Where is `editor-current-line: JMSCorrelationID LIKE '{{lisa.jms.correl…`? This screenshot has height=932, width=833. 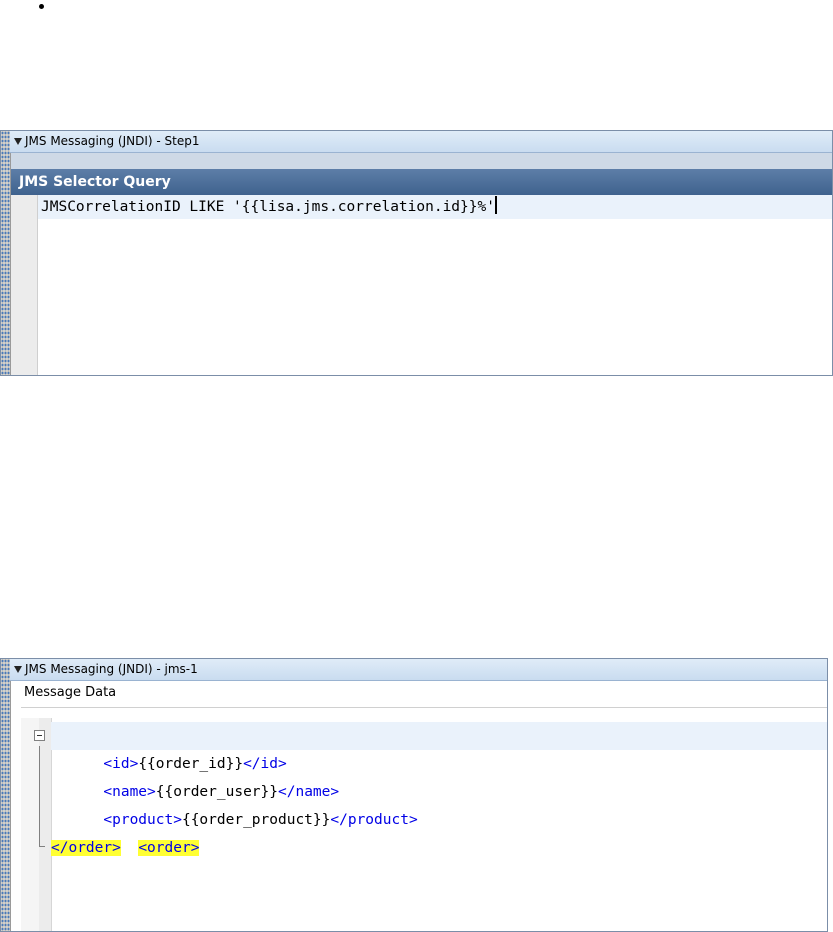 editor-current-line: JMSCorrelationID LIKE '{{lisa.jms.correl… is located at coordinates (435, 207).